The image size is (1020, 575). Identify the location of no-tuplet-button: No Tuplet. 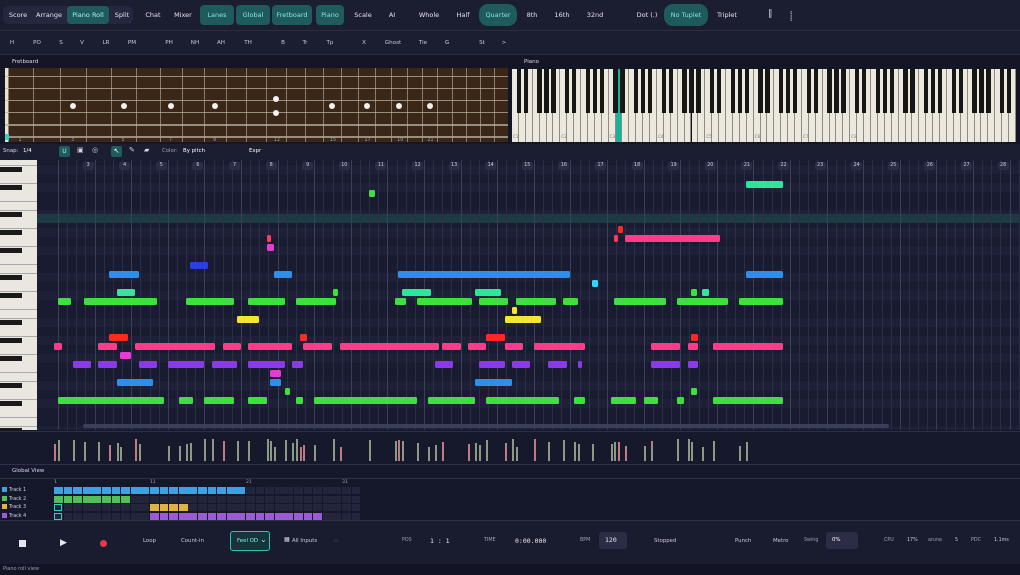
(686, 15).